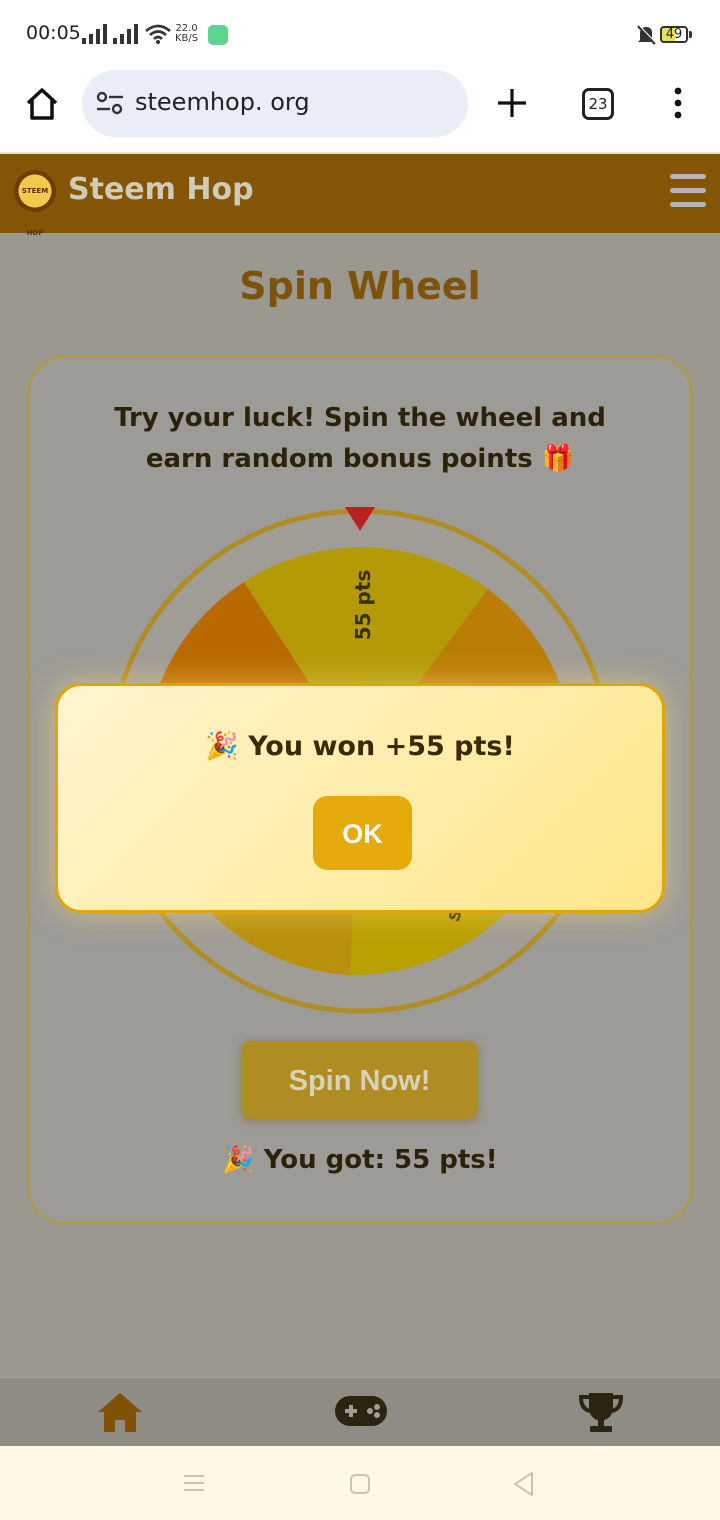 The height and width of the screenshot is (1520, 720). Describe the element at coordinates (598, 104) in the screenshot. I see `tab-switcher-button: 23` at that location.